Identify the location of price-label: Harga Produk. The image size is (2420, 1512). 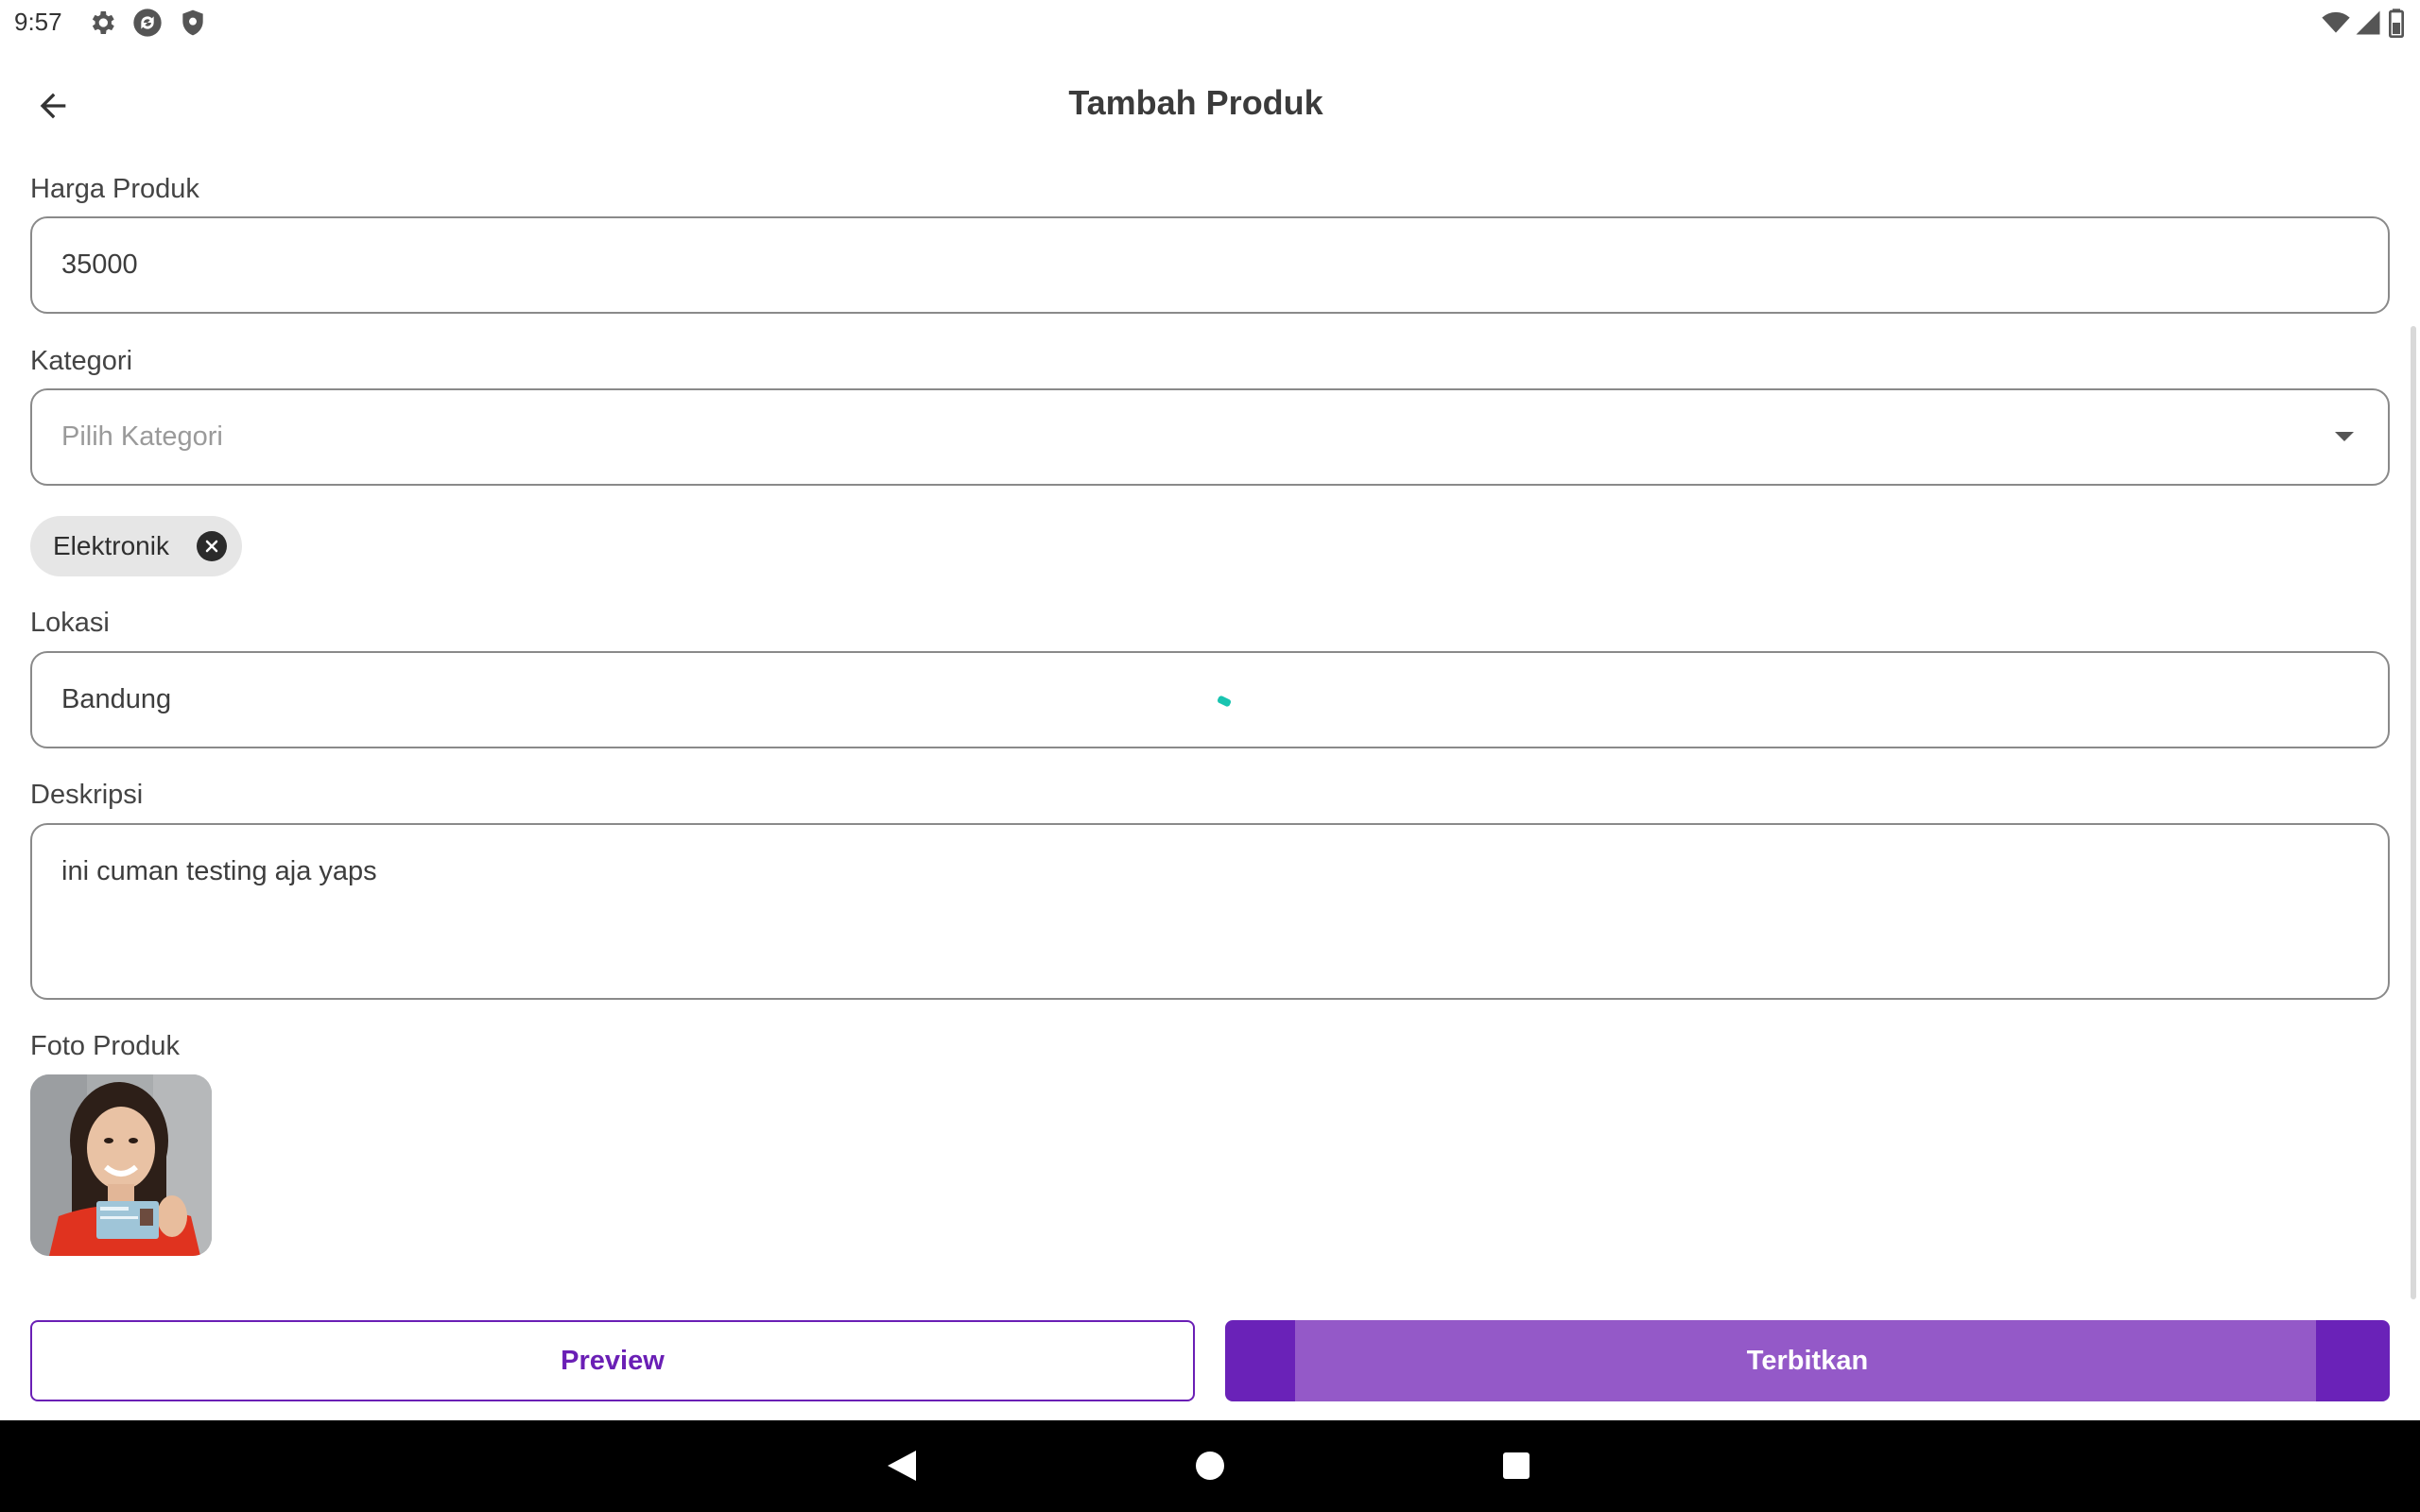
(115, 189).